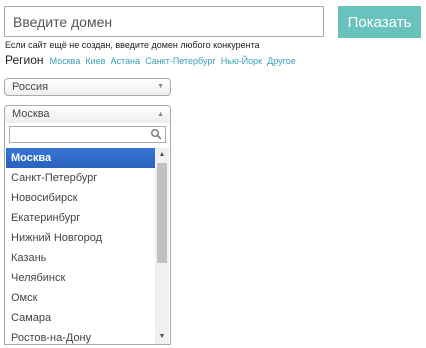  I want to click on city-list-scrollbar: ▲ ▼, so click(162, 246).